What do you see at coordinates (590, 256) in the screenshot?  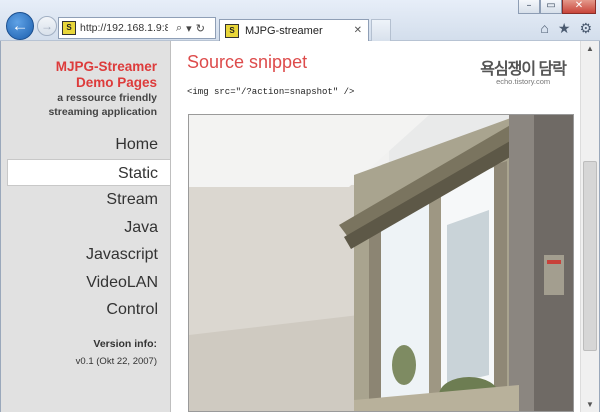 I see `scrollbar-thumb` at bounding box center [590, 256].